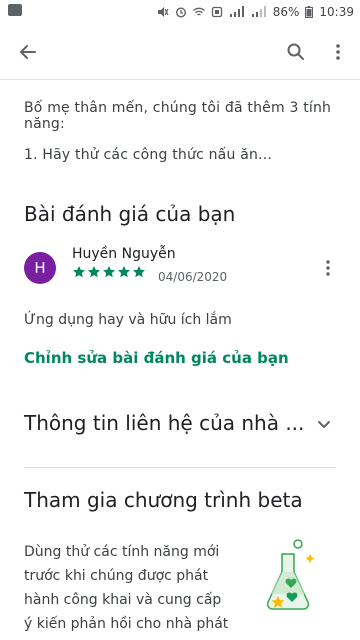 The height and width of the screenshot is (640, 360). I want to click on alarm-icon, so click(180, 12).